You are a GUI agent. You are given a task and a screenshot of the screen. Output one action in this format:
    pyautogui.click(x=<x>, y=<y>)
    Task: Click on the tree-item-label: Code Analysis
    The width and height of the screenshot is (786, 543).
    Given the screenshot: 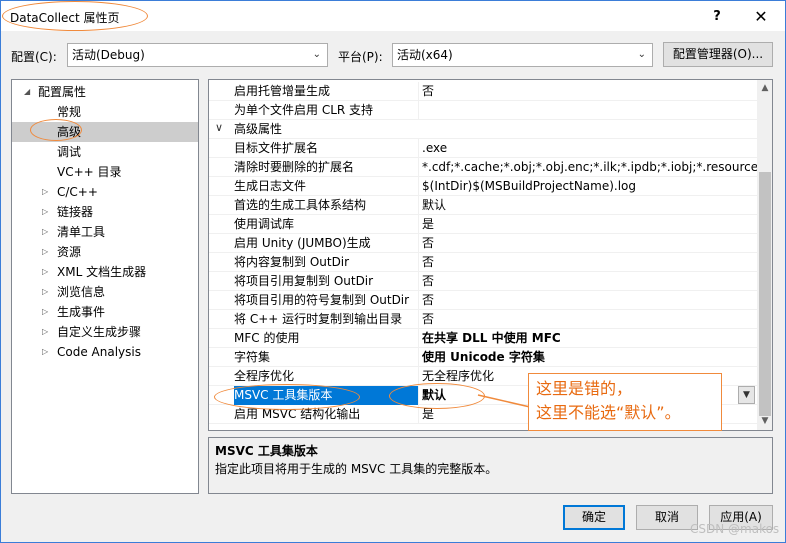 What is the action you would take?
    pyautogui.click(x=99, y=352)
    